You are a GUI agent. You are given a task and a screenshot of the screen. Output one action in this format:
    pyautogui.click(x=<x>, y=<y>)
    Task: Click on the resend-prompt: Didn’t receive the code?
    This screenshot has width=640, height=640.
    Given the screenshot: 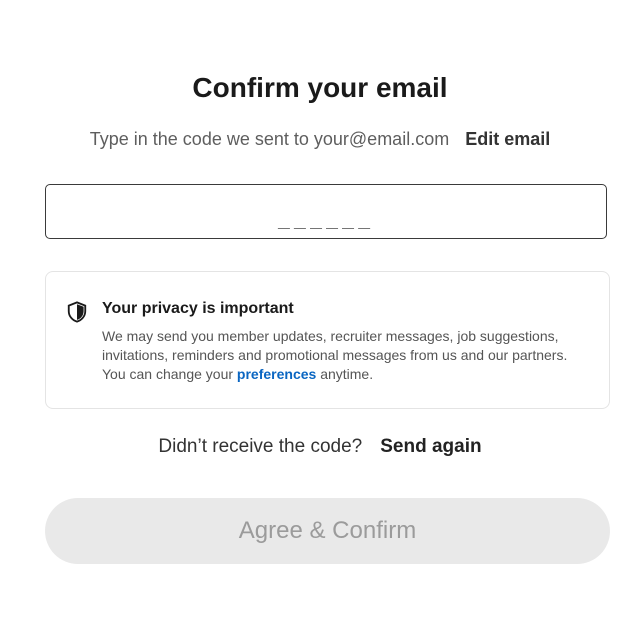 What is the action you would take?
    pyautogui.click(x=260, y=446)
    